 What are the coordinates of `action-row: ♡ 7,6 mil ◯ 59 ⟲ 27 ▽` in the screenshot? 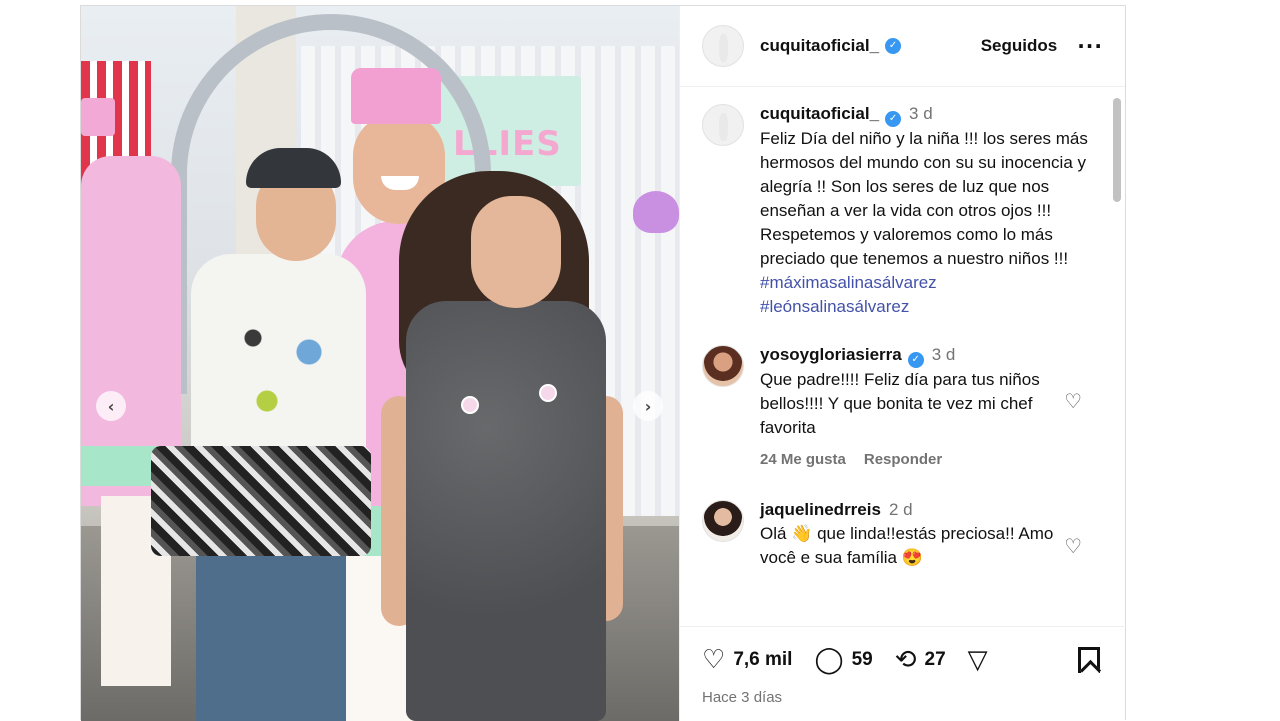 It's located at (914, 660).